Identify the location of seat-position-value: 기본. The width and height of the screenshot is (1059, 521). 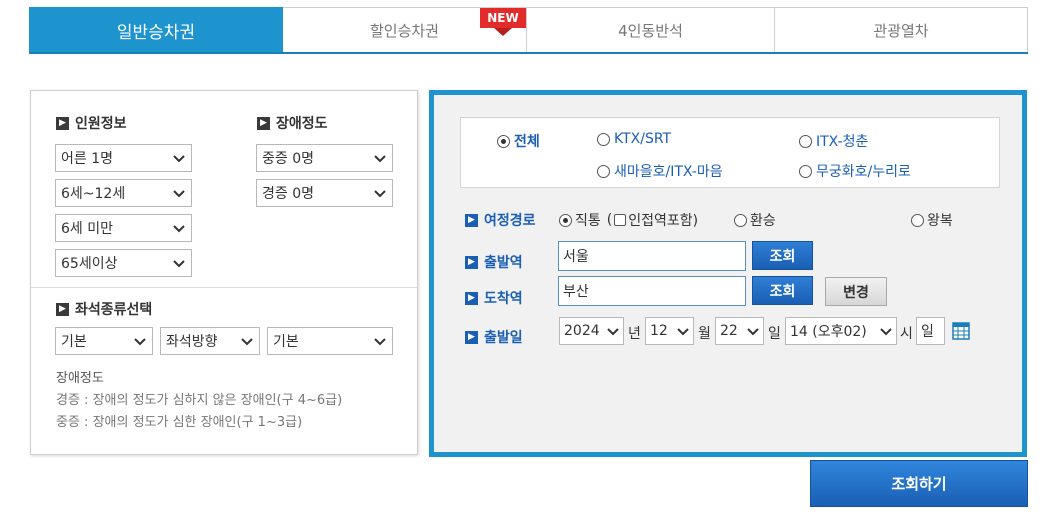
(286, 342).